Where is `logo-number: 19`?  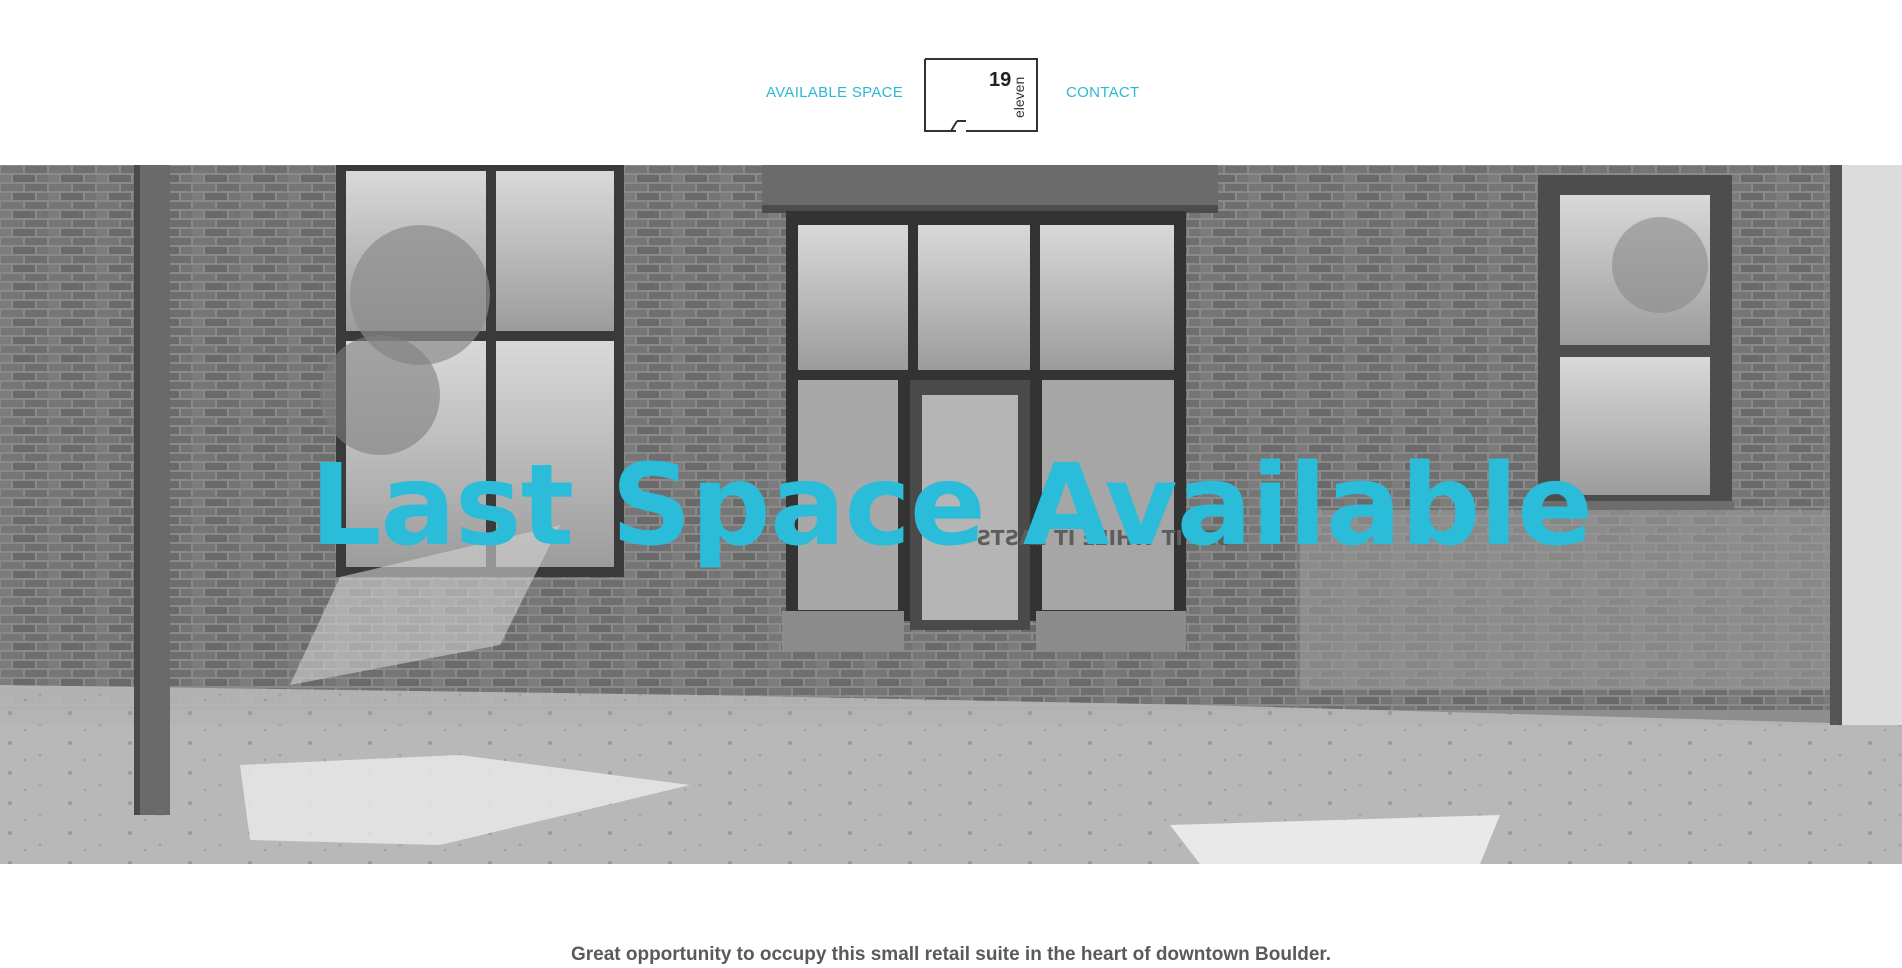 logo-number: 19 is located at coordinates (1000, 80).